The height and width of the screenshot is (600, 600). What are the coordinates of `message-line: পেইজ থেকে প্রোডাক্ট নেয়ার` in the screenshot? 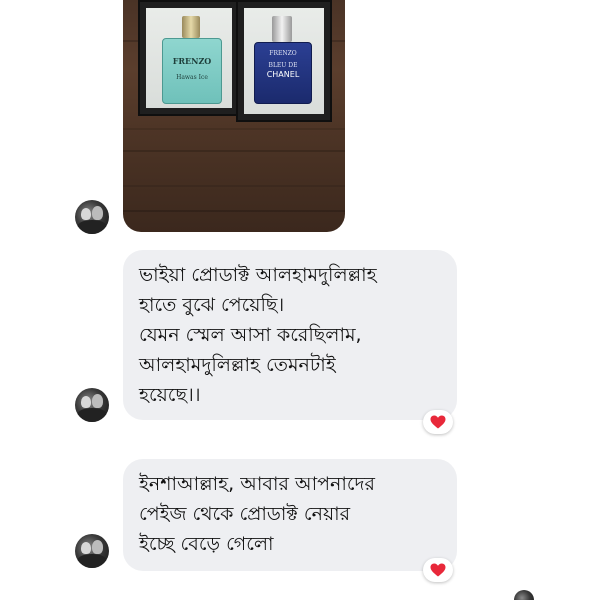 It's located at (245, 514).